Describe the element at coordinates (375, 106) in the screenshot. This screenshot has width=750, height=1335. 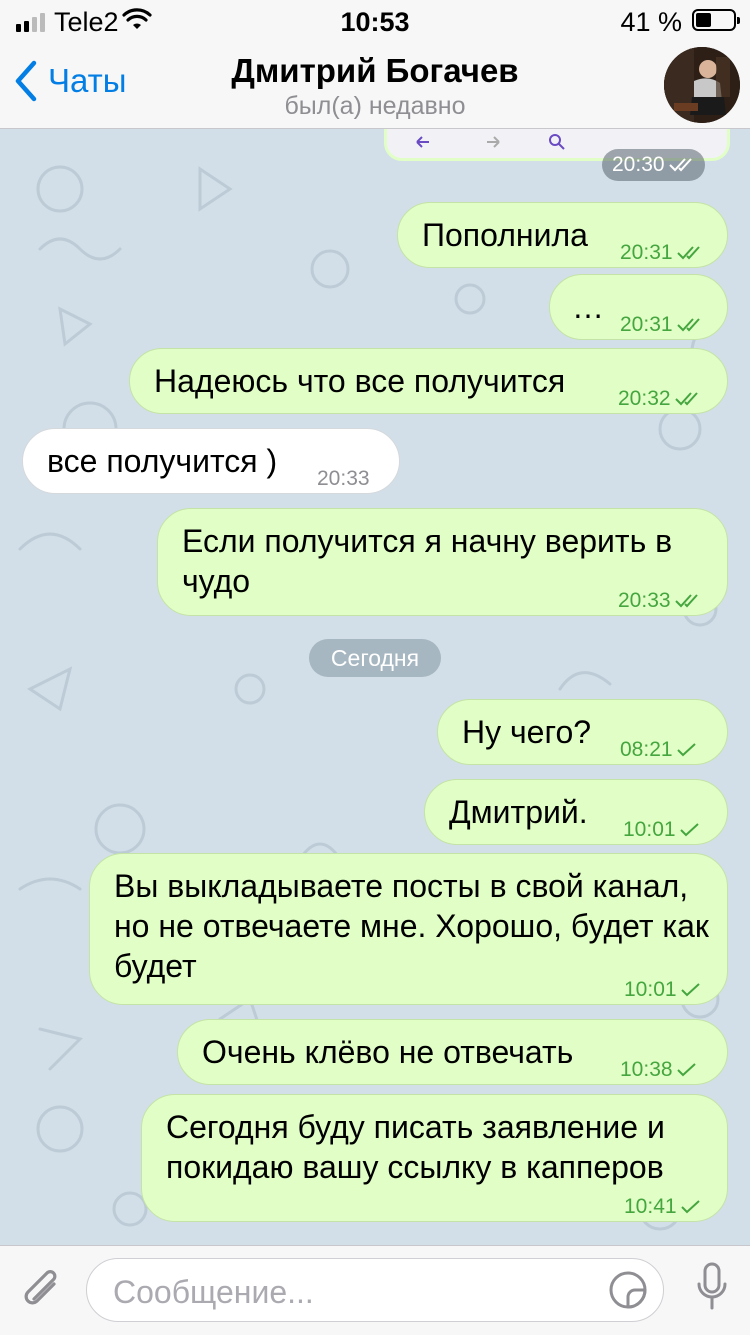
I see `last-seen-status: был(а) недавно` at that location.